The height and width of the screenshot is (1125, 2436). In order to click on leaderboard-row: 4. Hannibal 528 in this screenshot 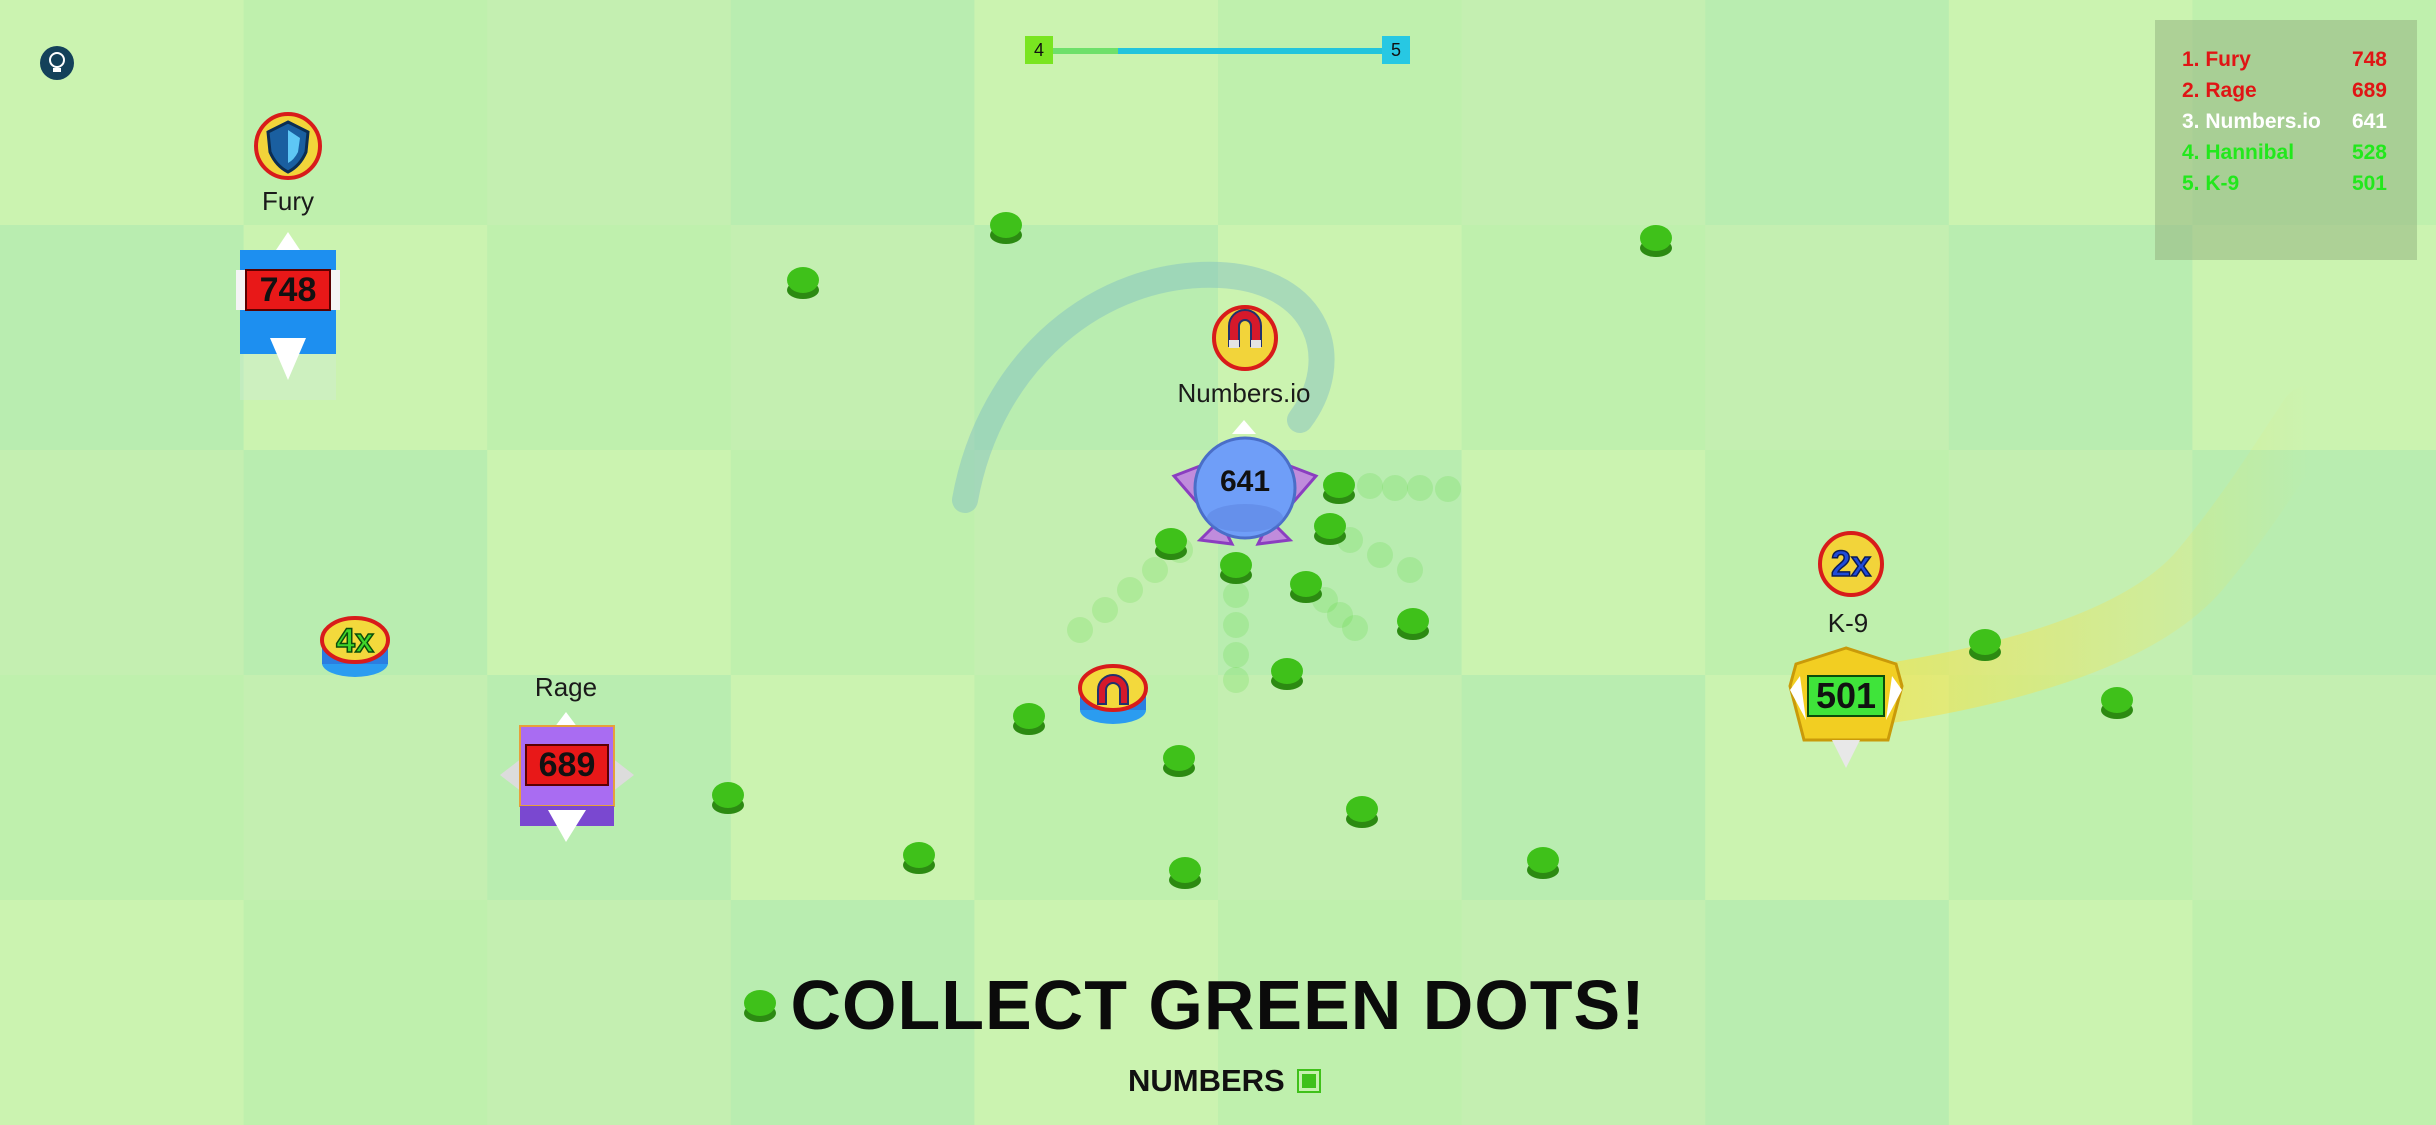, I will do `click(2284, 156)`.